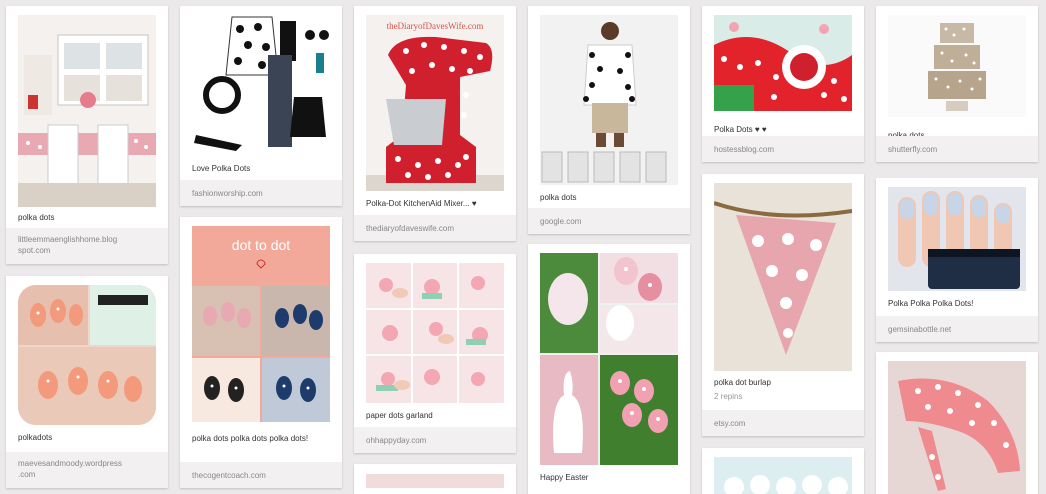  Describe the element at coordinates (742, 382) in the screenshot. I see `pin-description: polka dot burlap` at that location.